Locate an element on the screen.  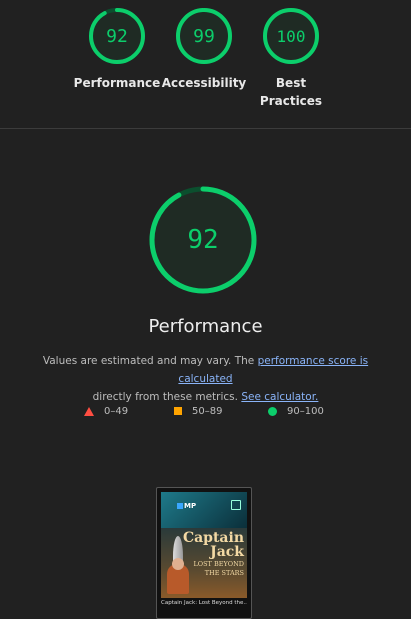
best-practices-gauge-small: 100 is located at coordinates (291, 36).